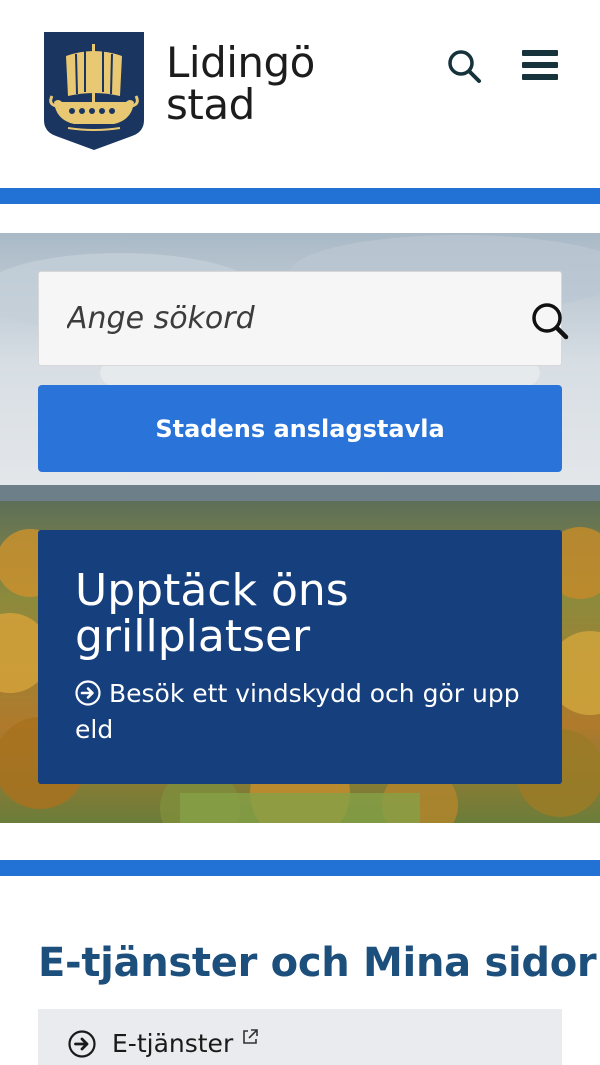 The image size is (600, 1065). I want to click on notice-board-button: Stadens anslagstavla, so click(300, 428).